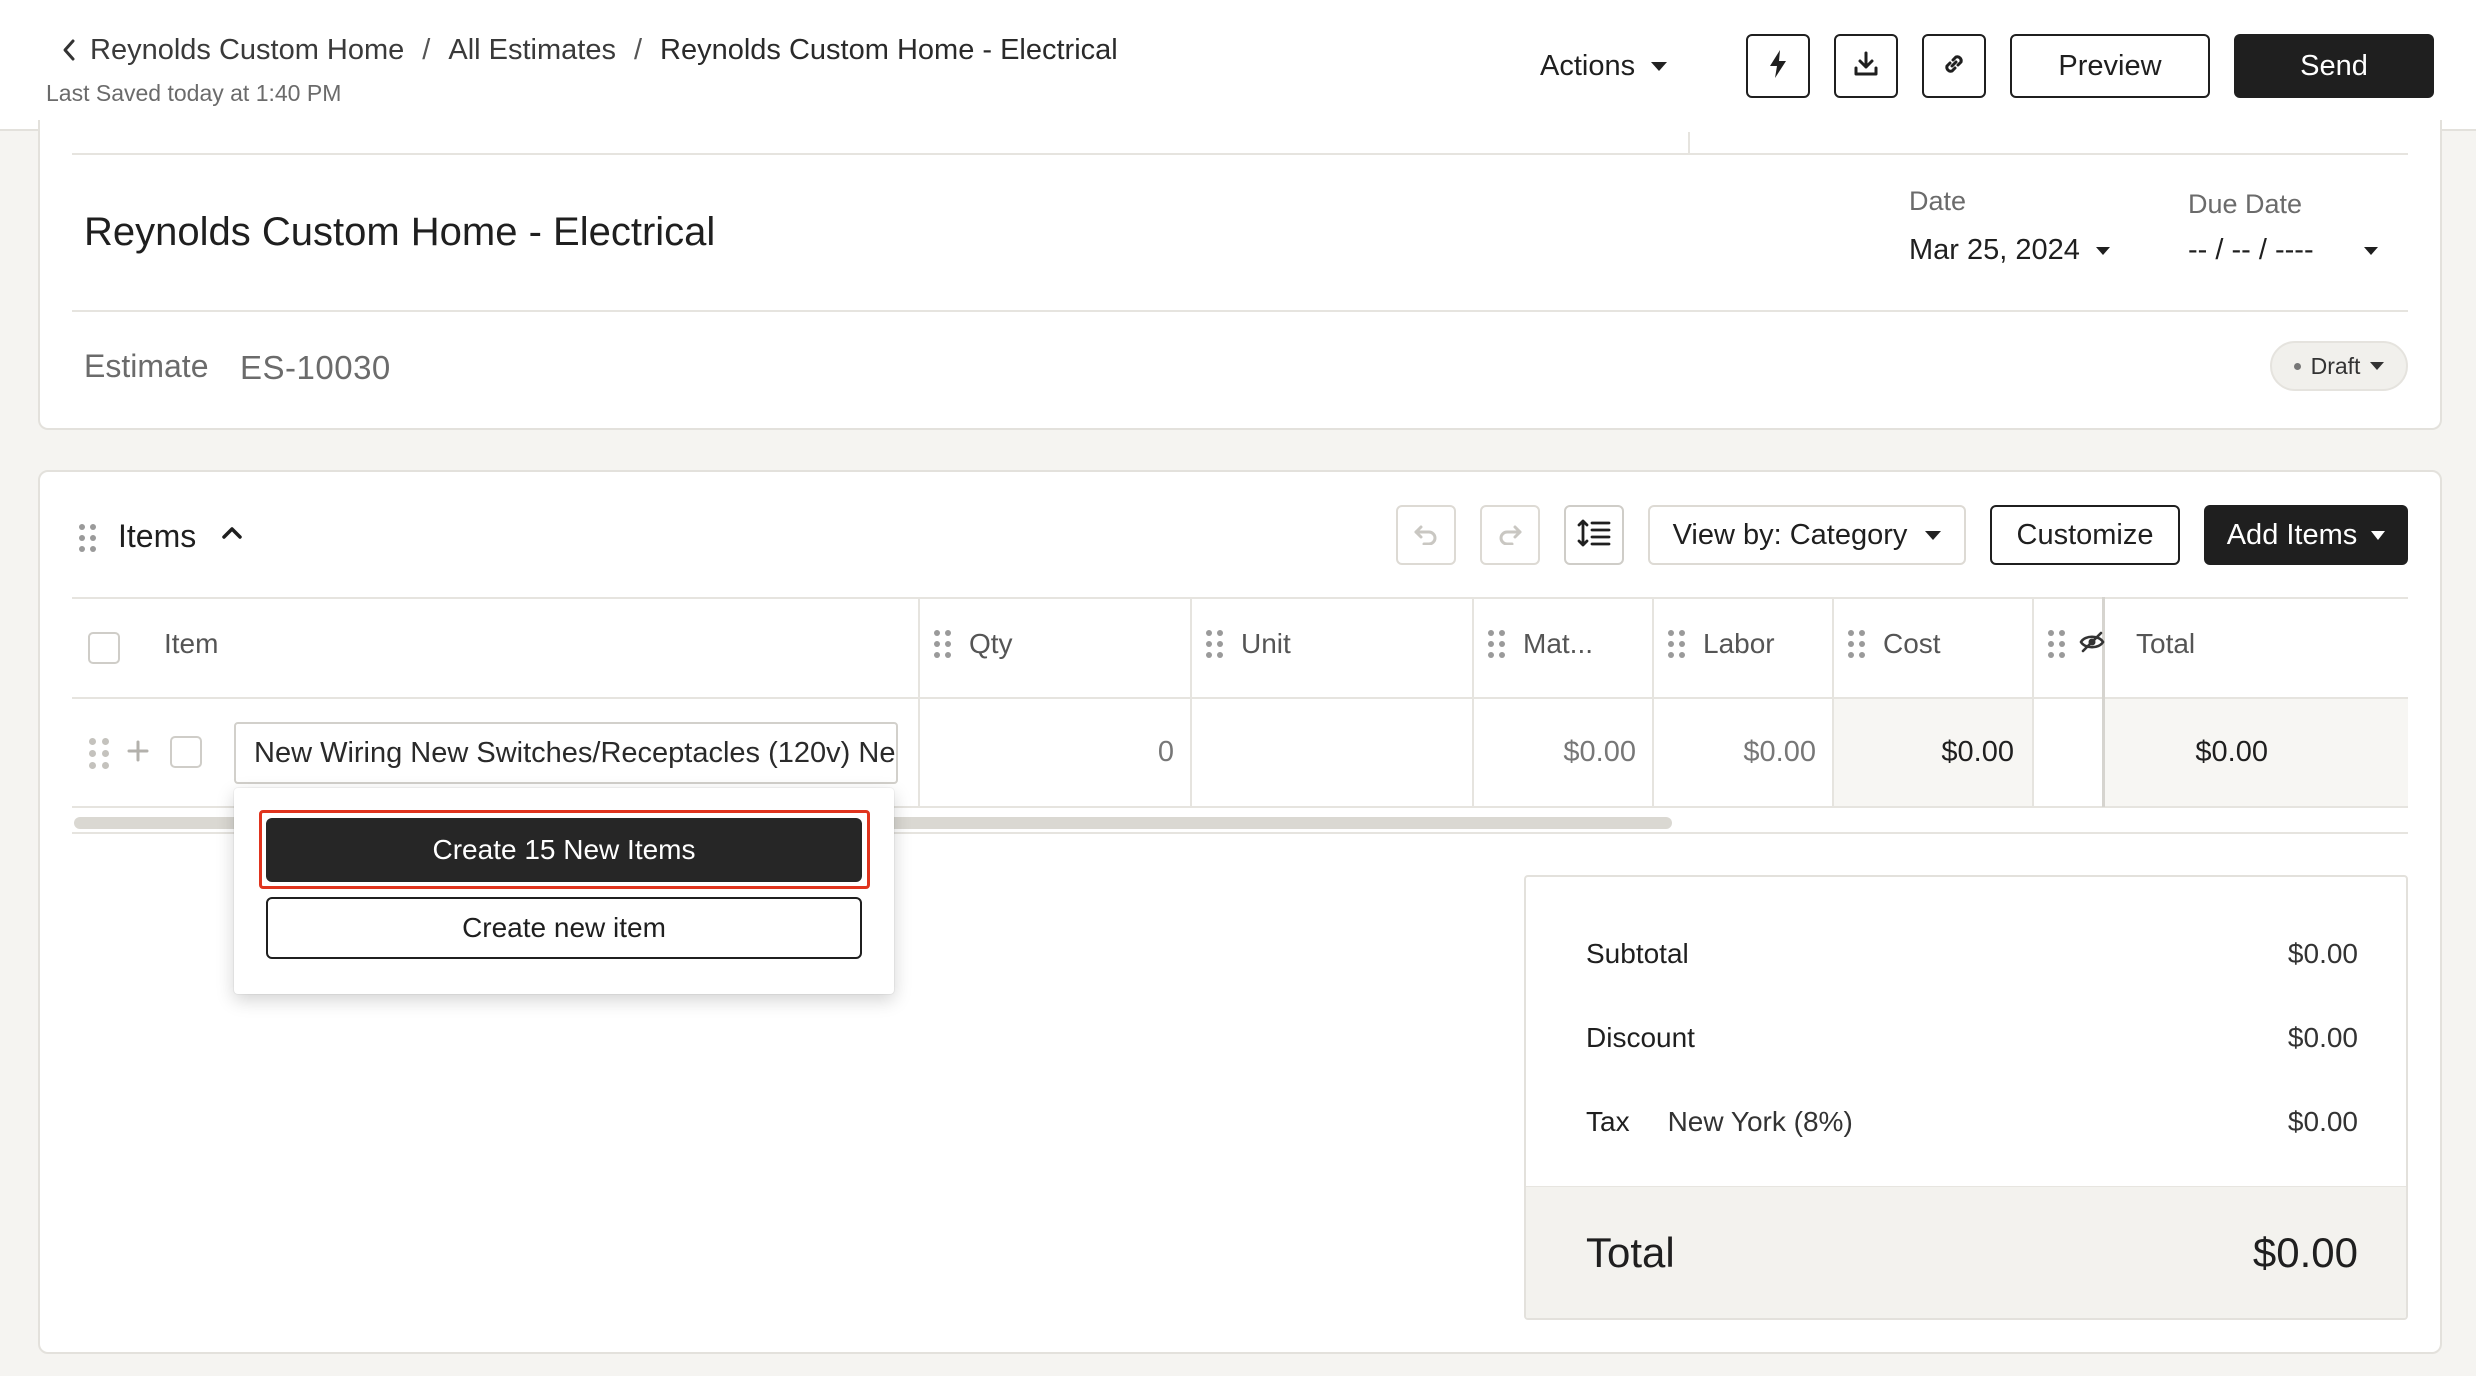 This screenshot has height=1376, width=2476. Describe the element at coordinates (2335, 365) in the screenshot. I see `status-label: Draft` at that location.